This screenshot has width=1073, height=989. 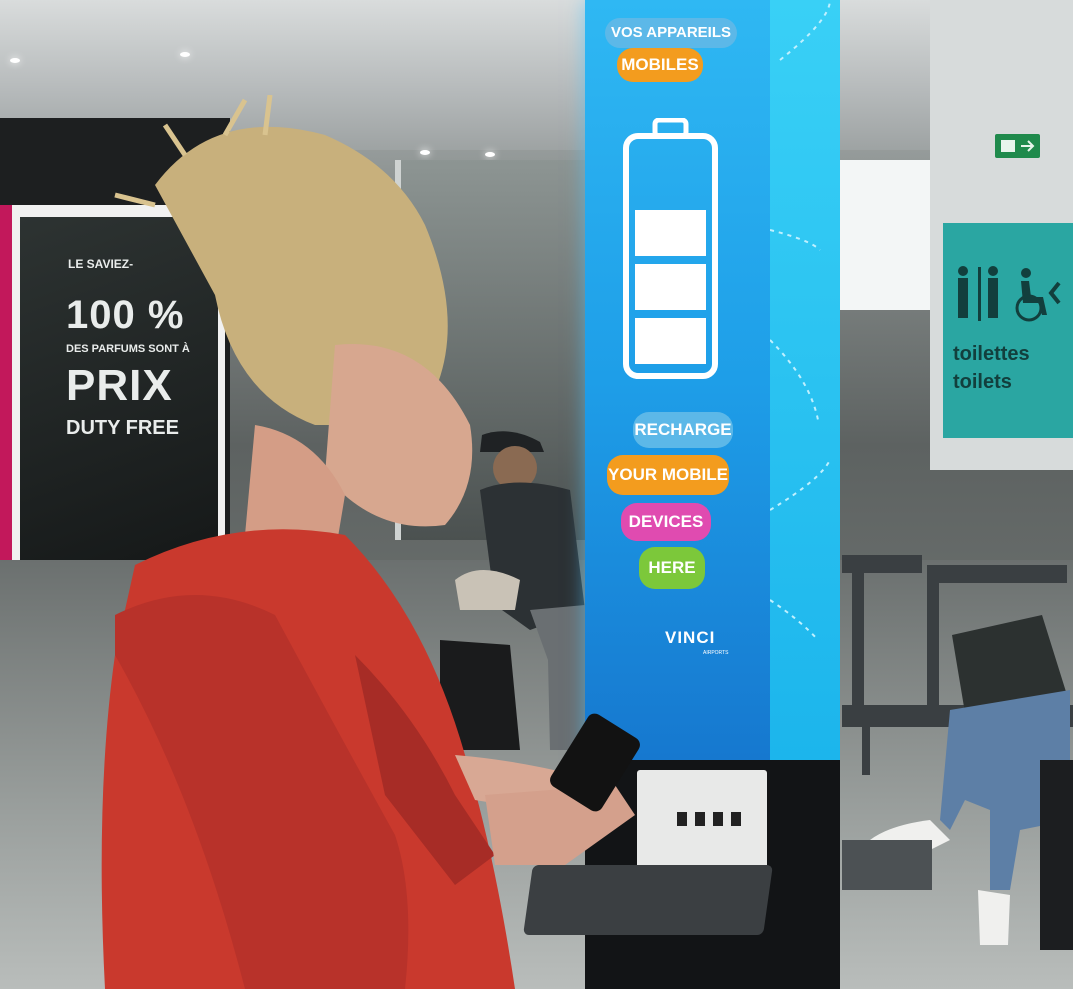 What do you see at coordinates (887, 865) in the screenshot?
I see `kiosk-shelf-right` at bounding box center [887, 865].